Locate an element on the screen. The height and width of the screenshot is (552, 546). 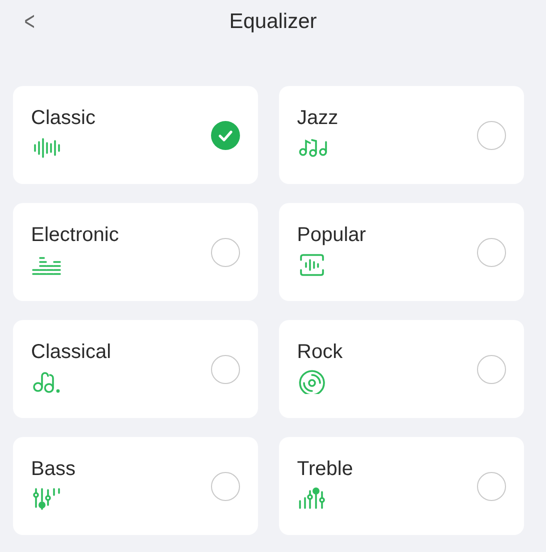
preset-label: Classical is located at coordinates (71, 352).